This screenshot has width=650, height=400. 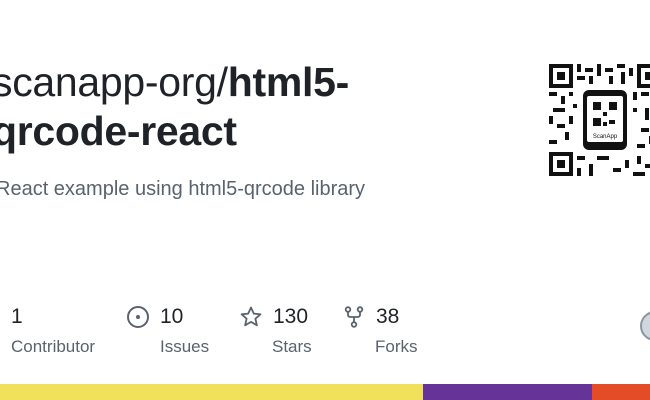 I want to click on owner-avatar: ScanApp, so click(x=599, y=120).